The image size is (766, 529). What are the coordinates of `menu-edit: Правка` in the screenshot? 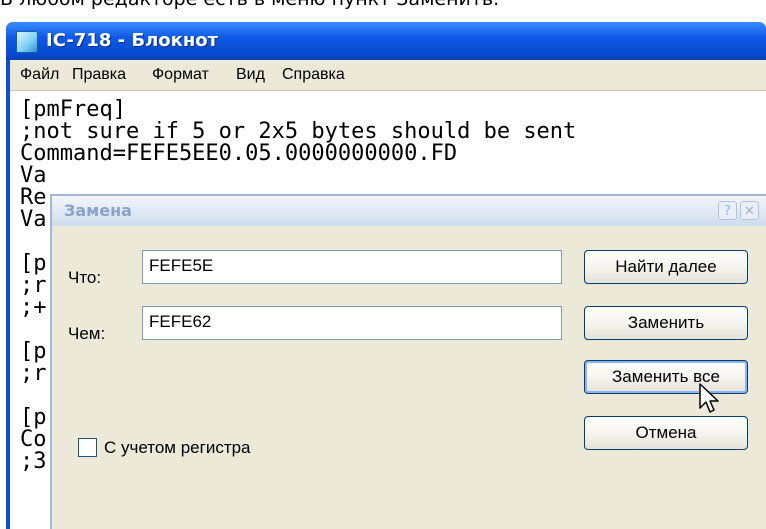 It's located at (99, 75).